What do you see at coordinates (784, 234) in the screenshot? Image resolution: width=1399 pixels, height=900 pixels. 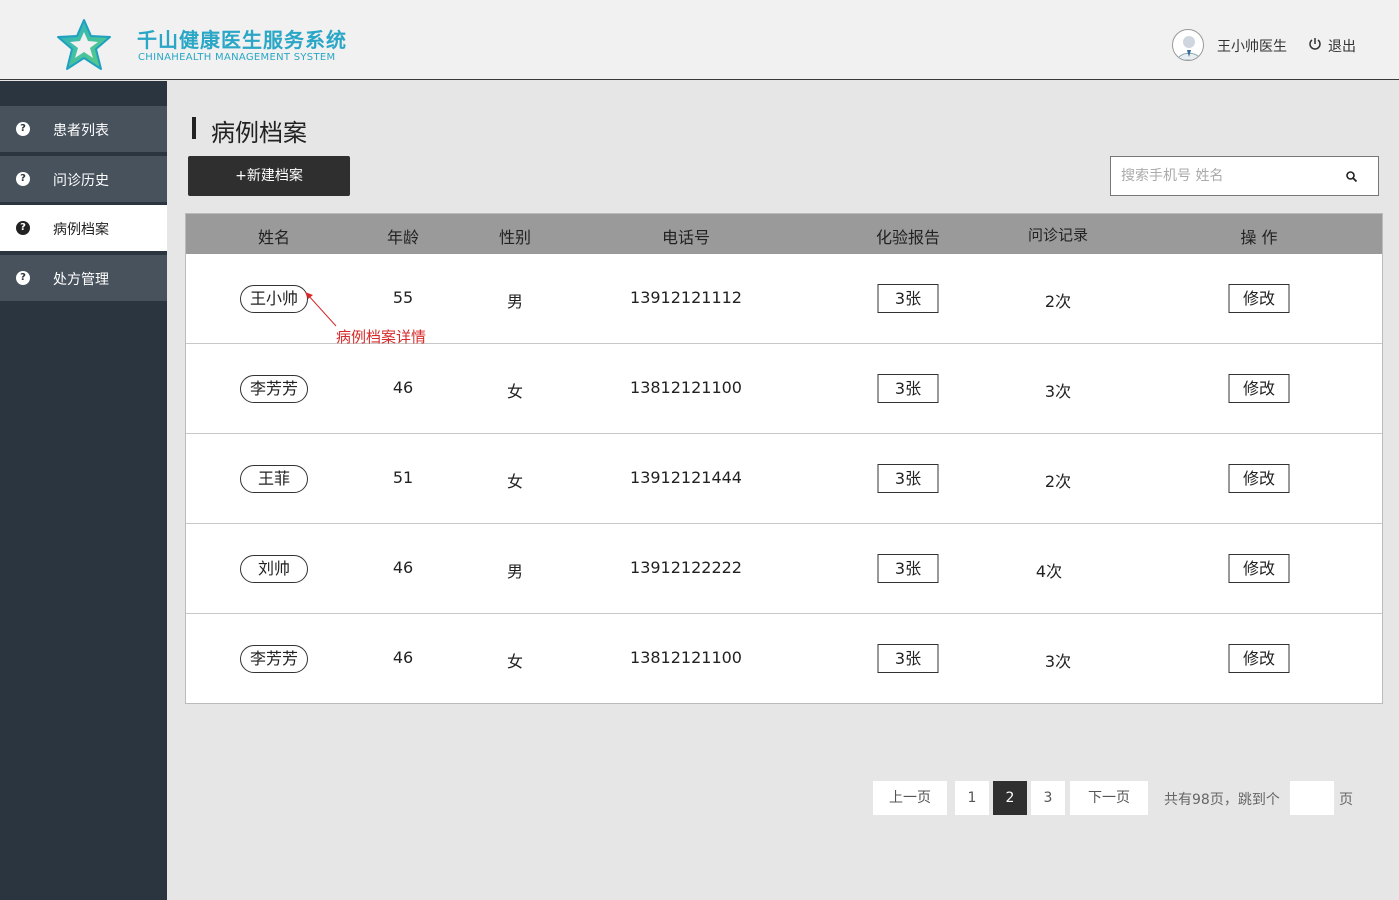 I see `table-header: 姓名 年龄 性别 电话号 化验报告 问诊记录 操 作` at bounding box center [784, 234].